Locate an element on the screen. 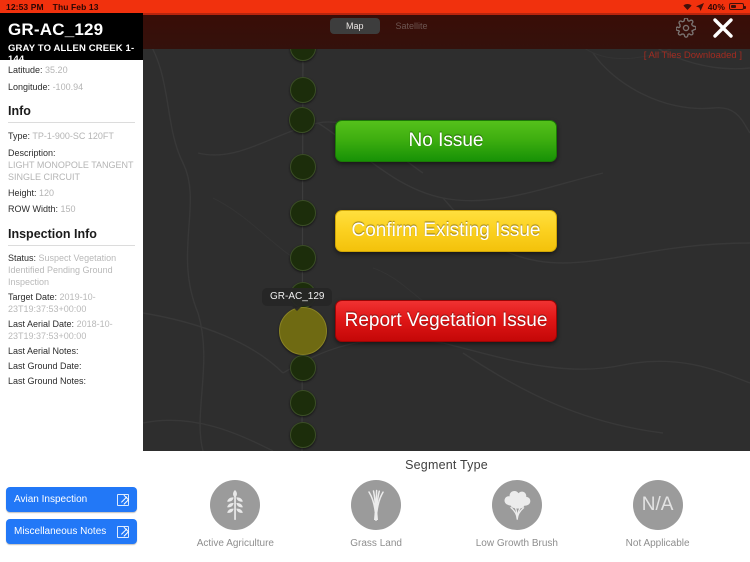 The image size is (750, 562). brush-icon is located at coordinates (516, 505).